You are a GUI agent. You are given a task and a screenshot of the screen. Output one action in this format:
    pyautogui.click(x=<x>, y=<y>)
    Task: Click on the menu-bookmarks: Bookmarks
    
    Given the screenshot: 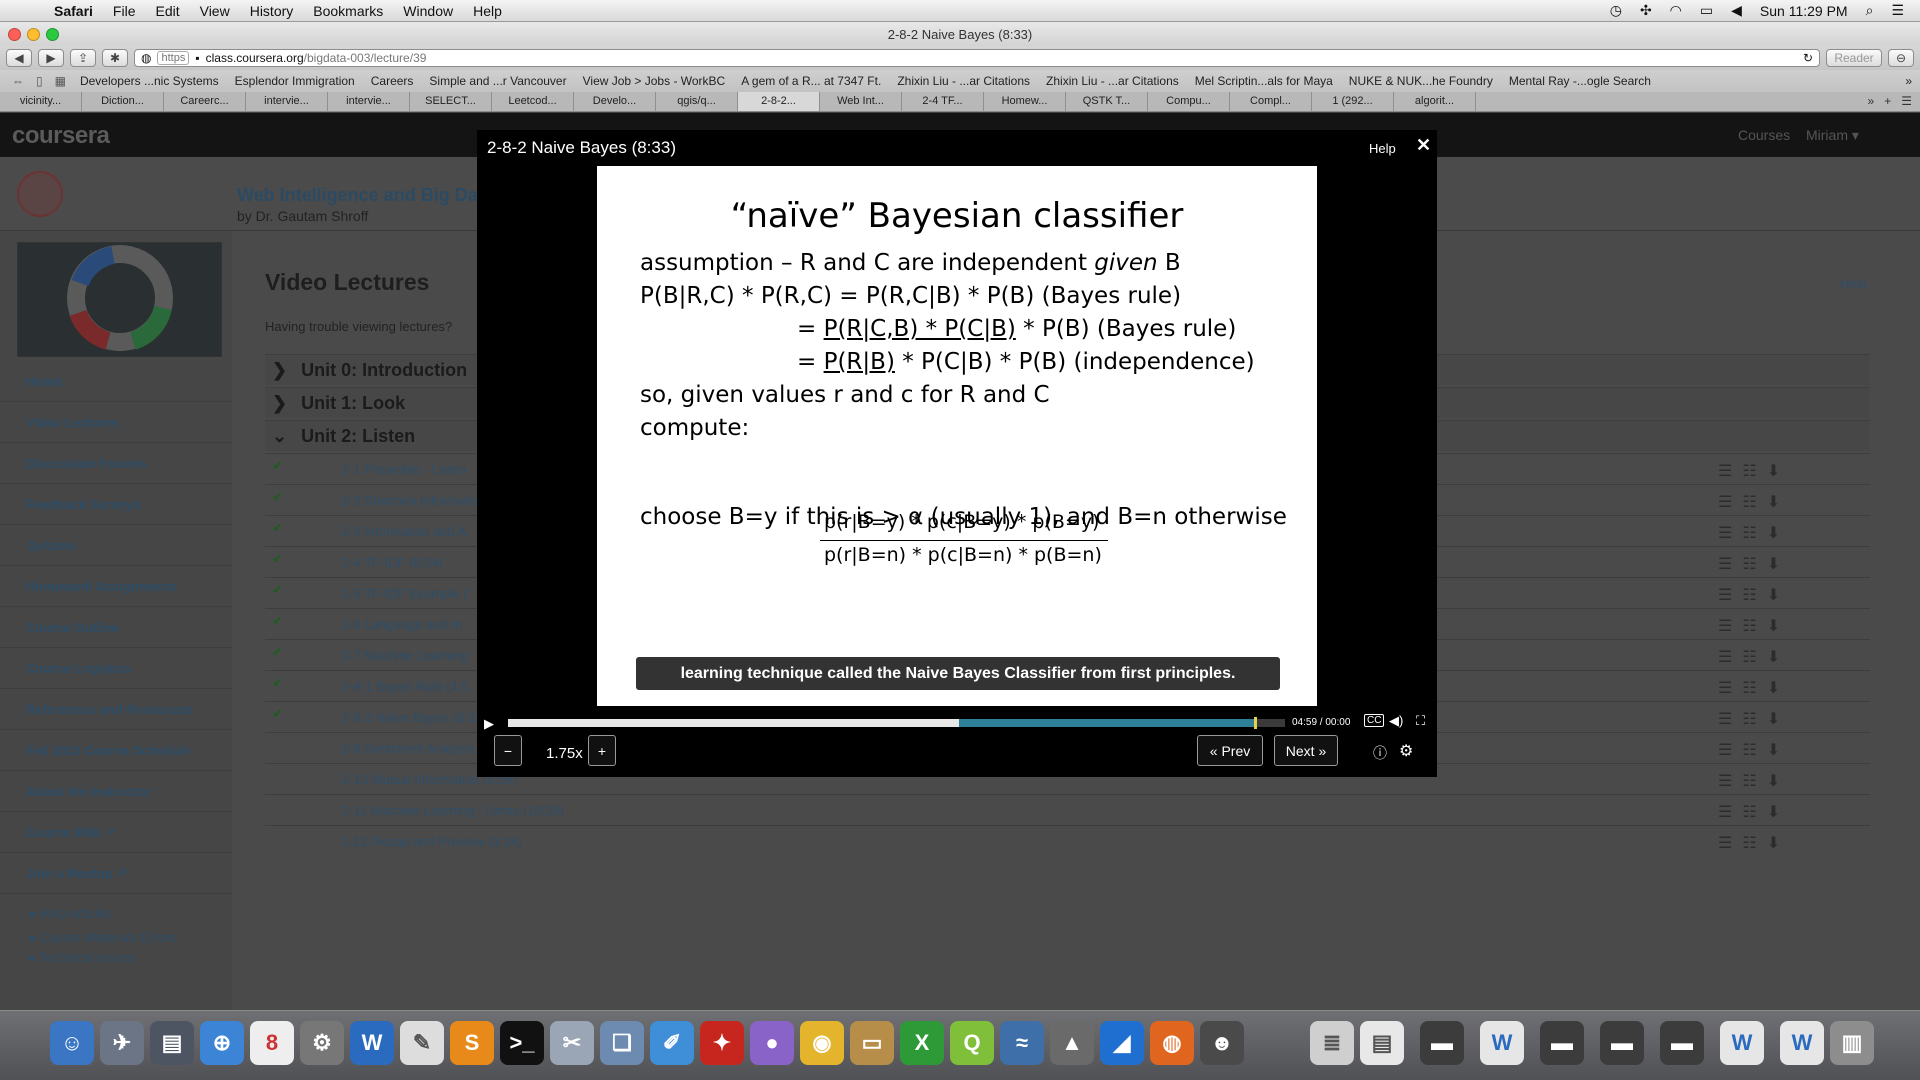 What is the action you would take?
    pyautogui.click(x=348, y=11)
    